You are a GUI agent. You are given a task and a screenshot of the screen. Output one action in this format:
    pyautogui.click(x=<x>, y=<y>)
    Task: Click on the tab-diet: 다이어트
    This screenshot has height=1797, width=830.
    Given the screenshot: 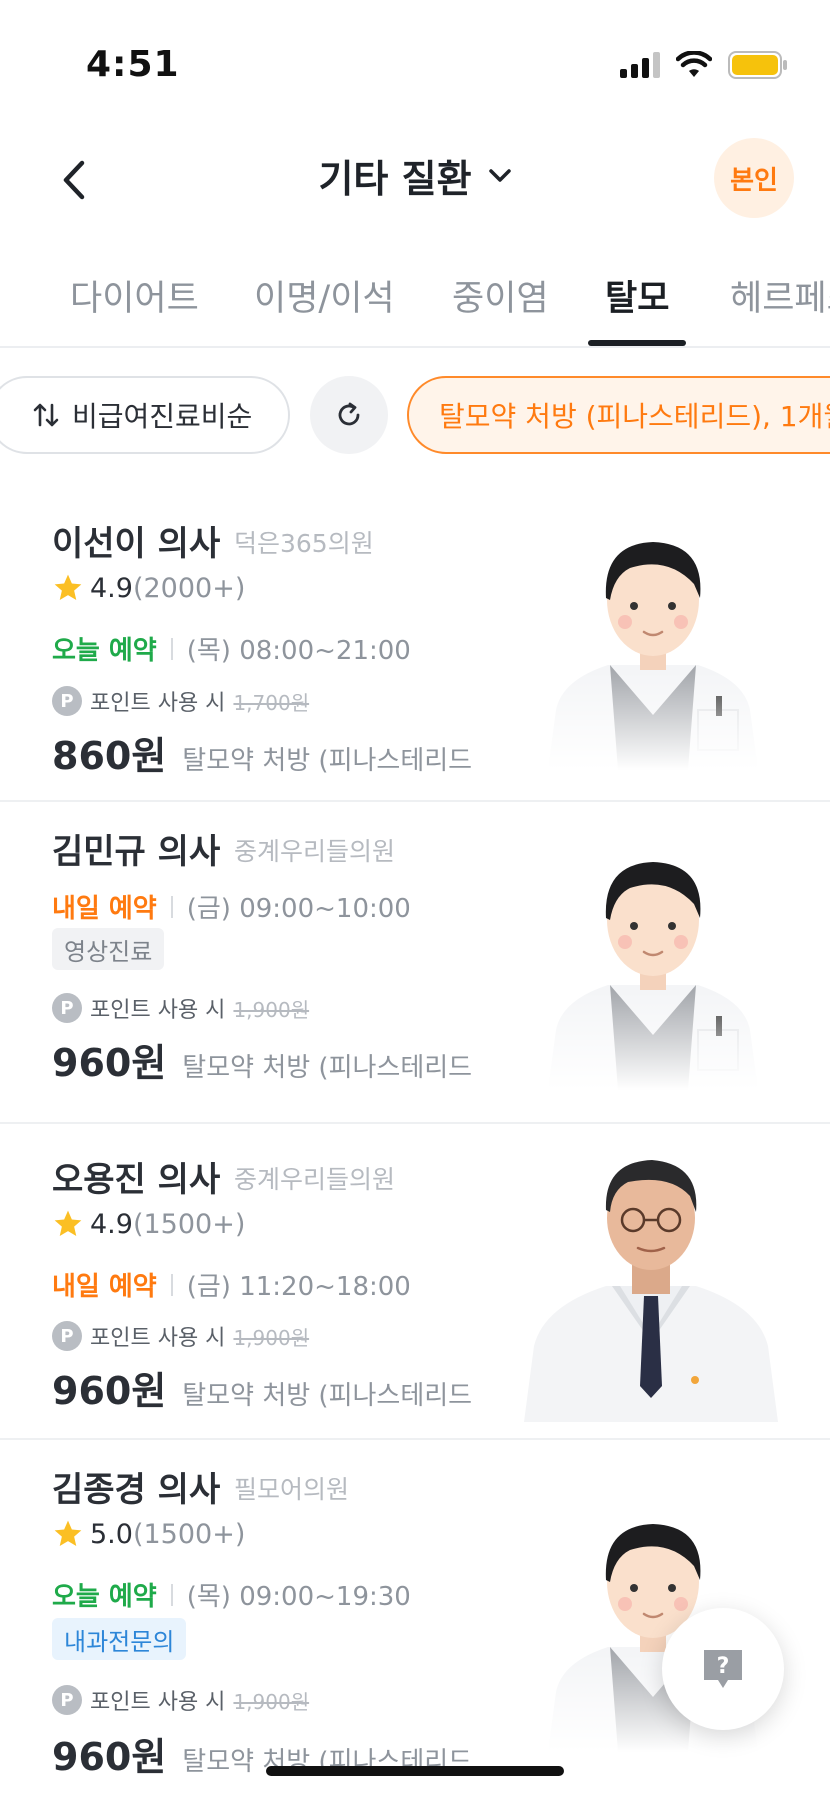 What is the action you would take?
    pyautogui.click(x=134, y=295)
    